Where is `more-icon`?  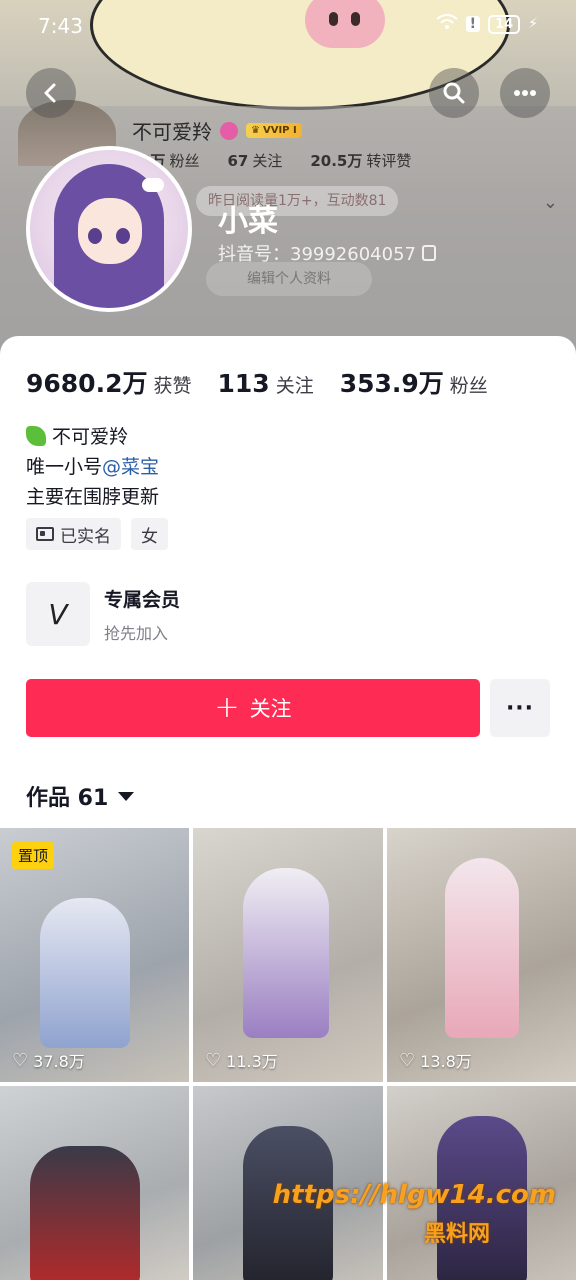 more-icon is located at coordinates (525, 93).